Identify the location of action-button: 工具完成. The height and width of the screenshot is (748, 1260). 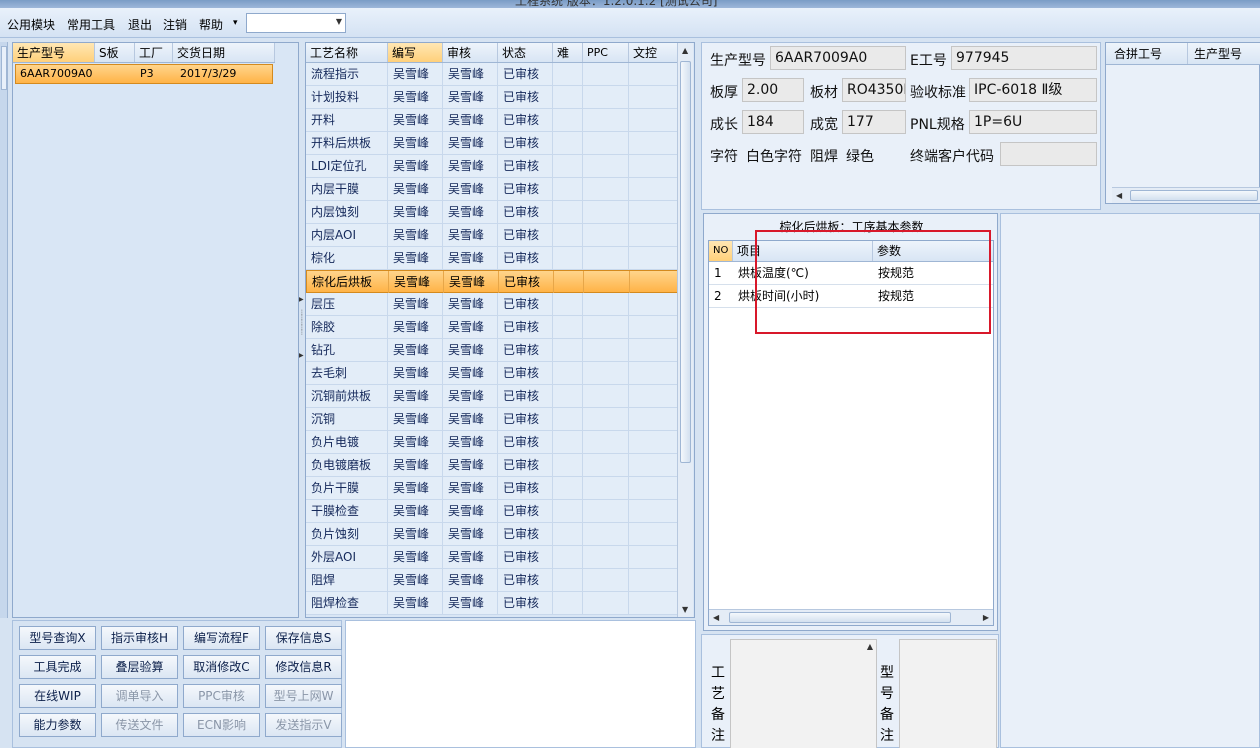
(57, 667).